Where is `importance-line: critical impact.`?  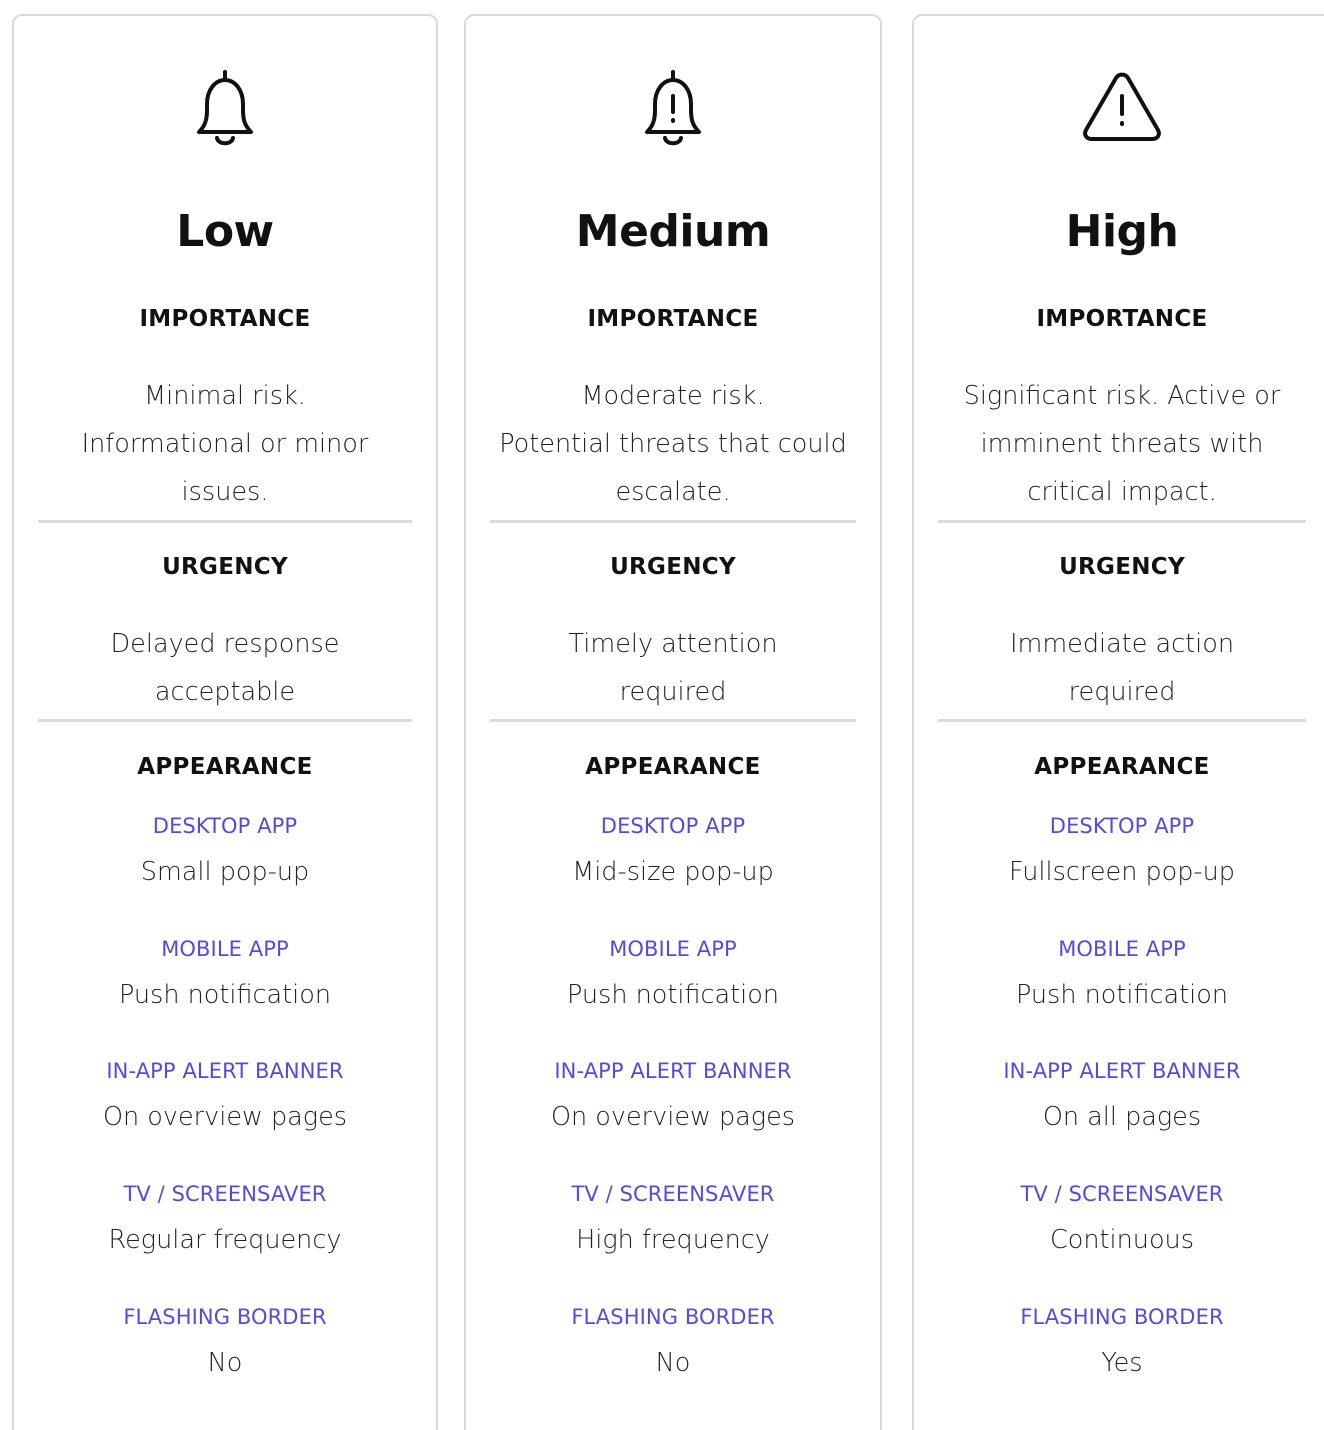
importance-line: critical impact. is located at coordinates (1122, 492).